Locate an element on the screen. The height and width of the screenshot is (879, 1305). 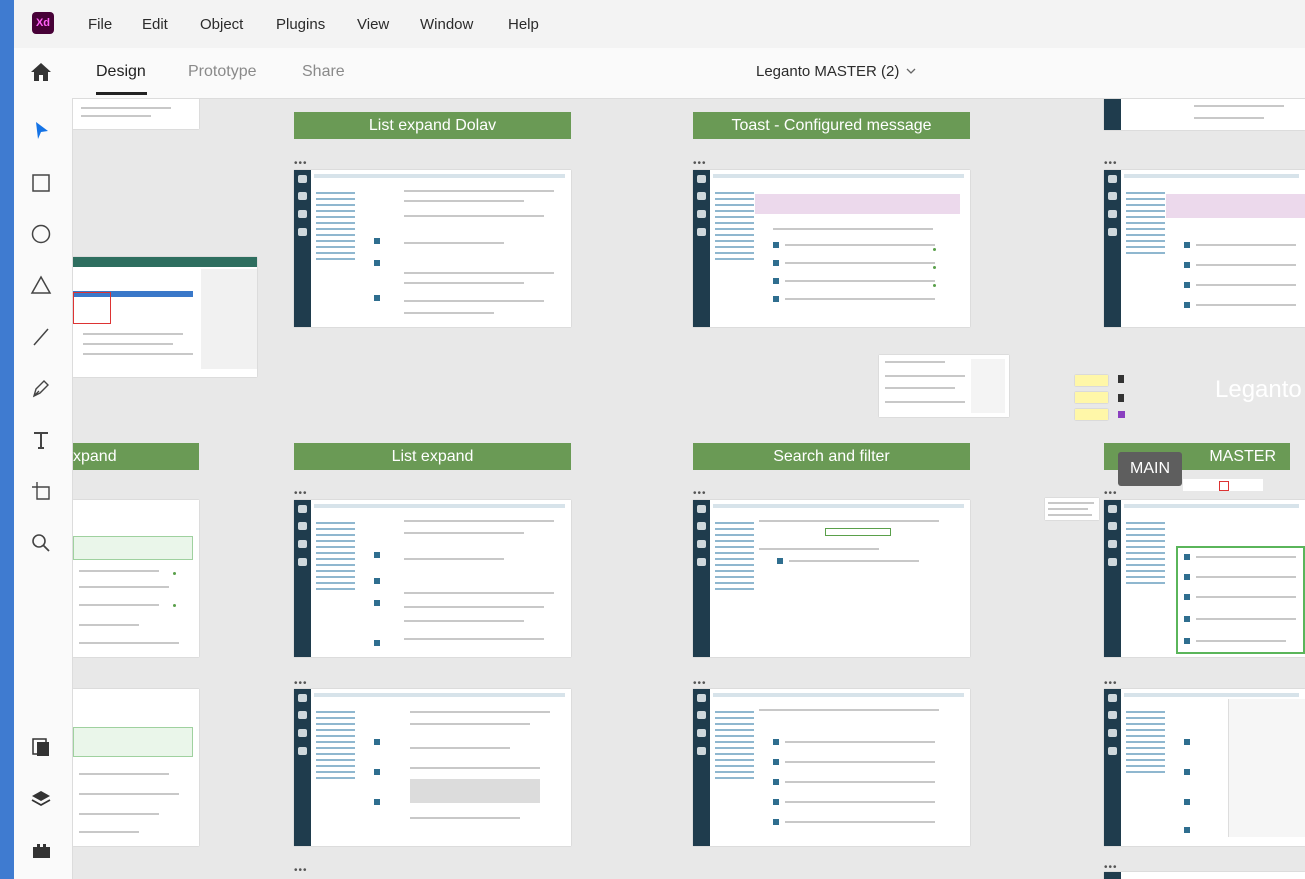
lock-icon is located at coordinates (1121, 398).